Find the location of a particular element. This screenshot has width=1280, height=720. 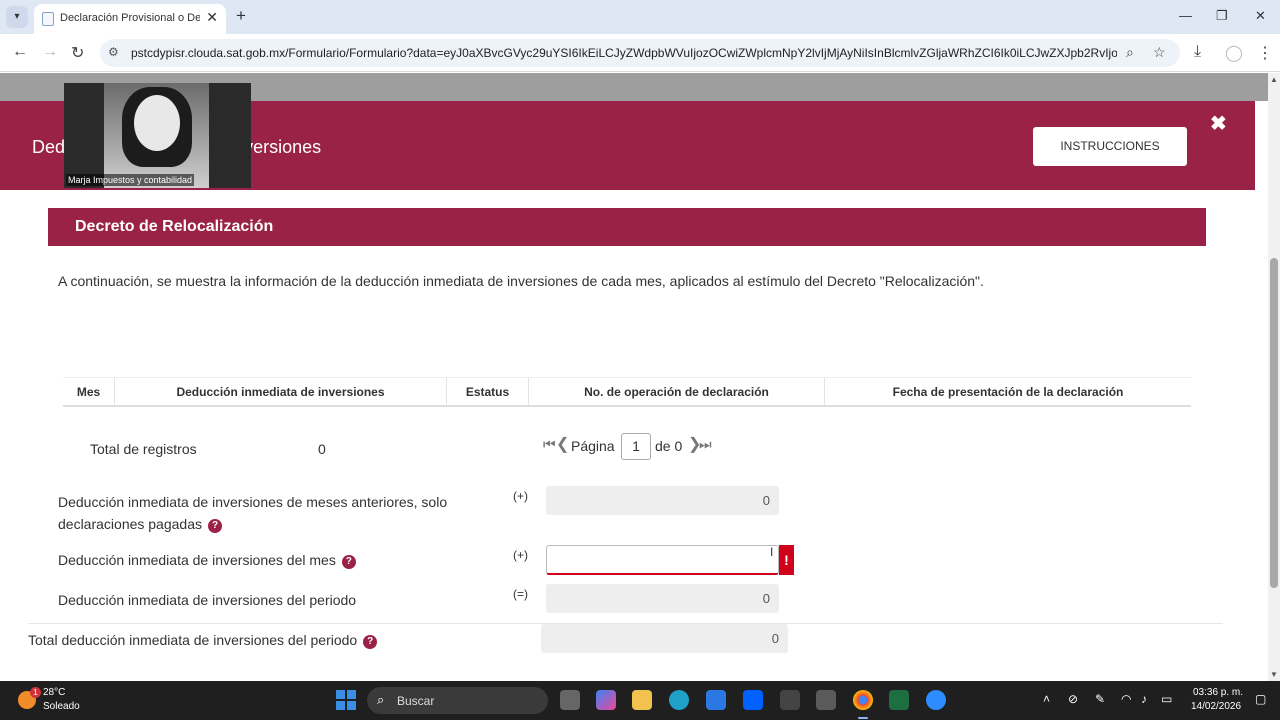

search-icon: ⌕ is located at coordinates (381, 699).